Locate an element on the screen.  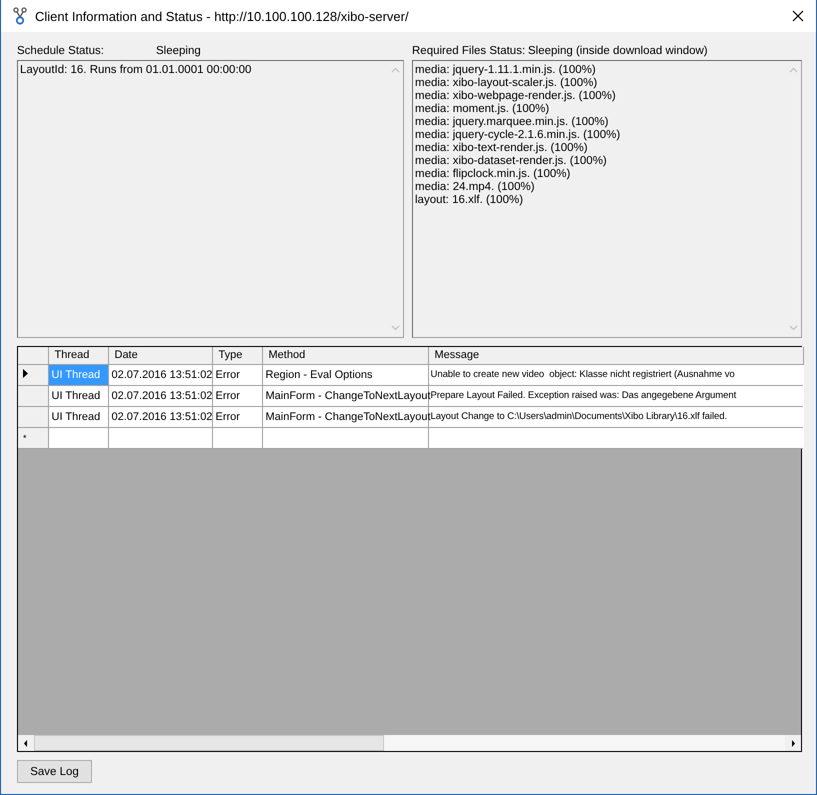
status-line: LayoutId: 16. Runs from 01.01.0001 00:00:00 is located at coordinates (136, 70).